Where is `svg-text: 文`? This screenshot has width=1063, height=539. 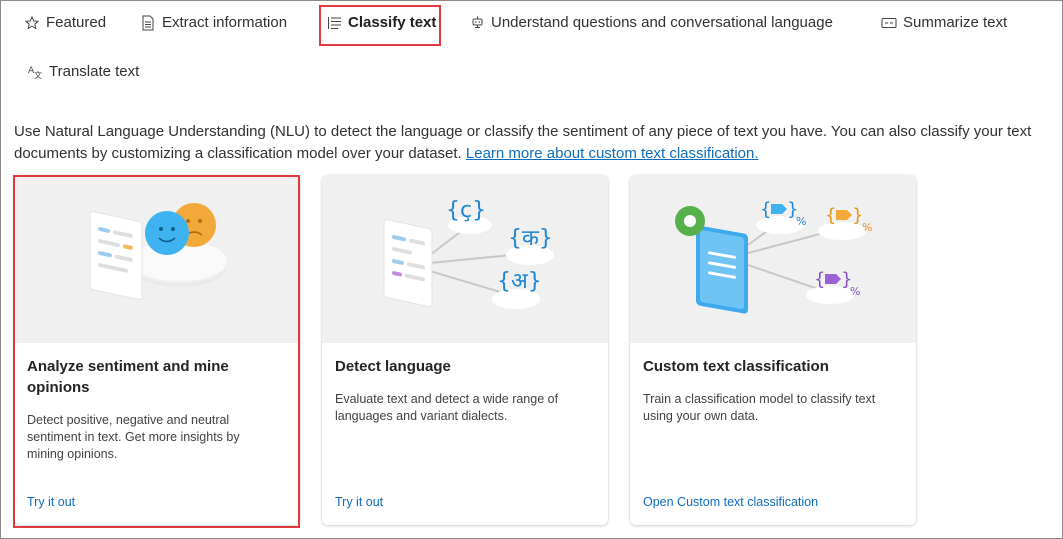 svg-text: 文 is located at coordinates (38, 74).